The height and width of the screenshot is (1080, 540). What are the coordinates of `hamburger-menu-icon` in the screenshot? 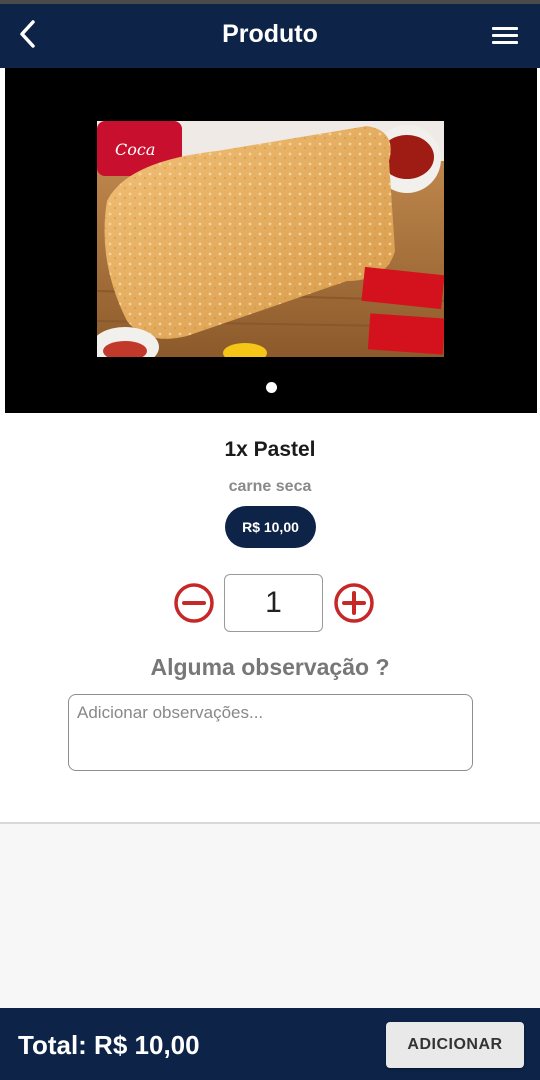 It's located at (505, 35).